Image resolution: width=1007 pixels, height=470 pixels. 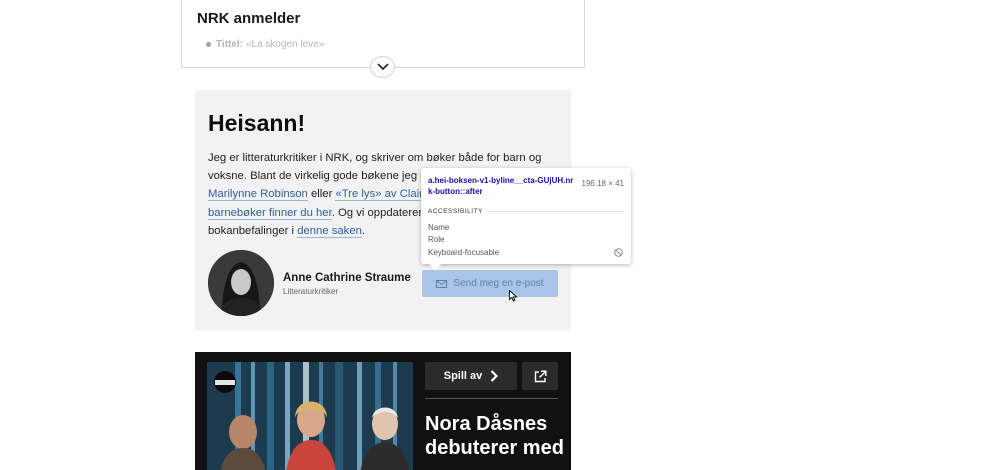 What do you see at coordinates (439, 227) in the screenshot?
I see `tooltip-row-name: Name` at bounding box center [439, 227].